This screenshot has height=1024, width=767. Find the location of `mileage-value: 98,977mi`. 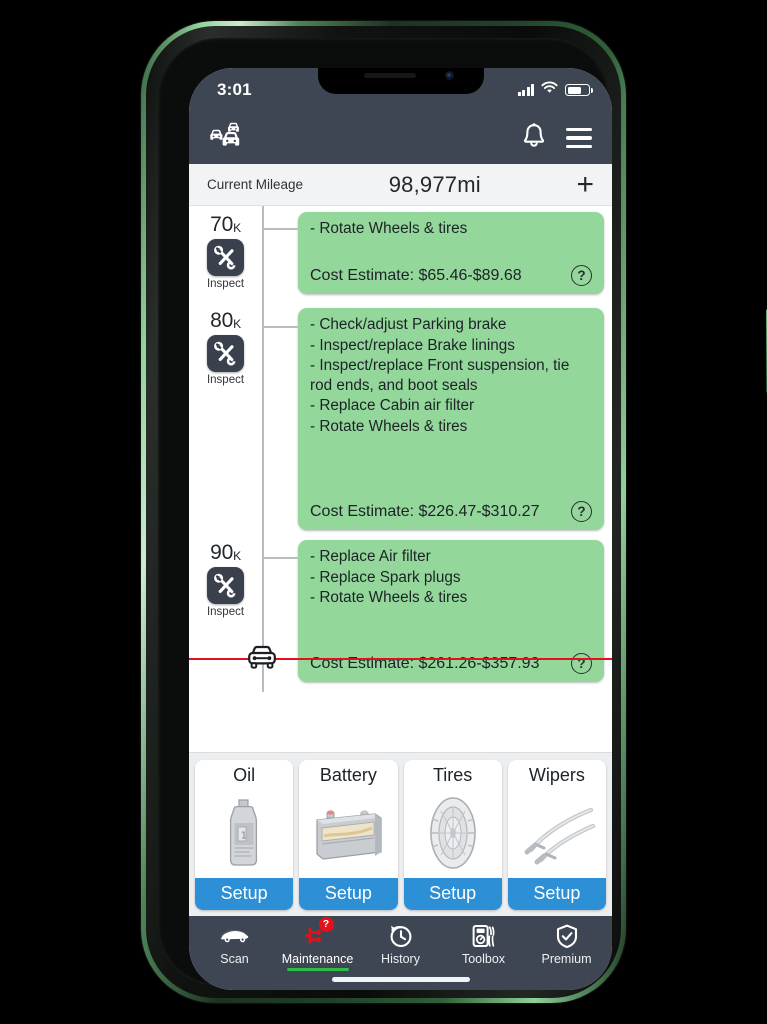

mileage-value: 98,977mi is located at coordinates (439, 185).